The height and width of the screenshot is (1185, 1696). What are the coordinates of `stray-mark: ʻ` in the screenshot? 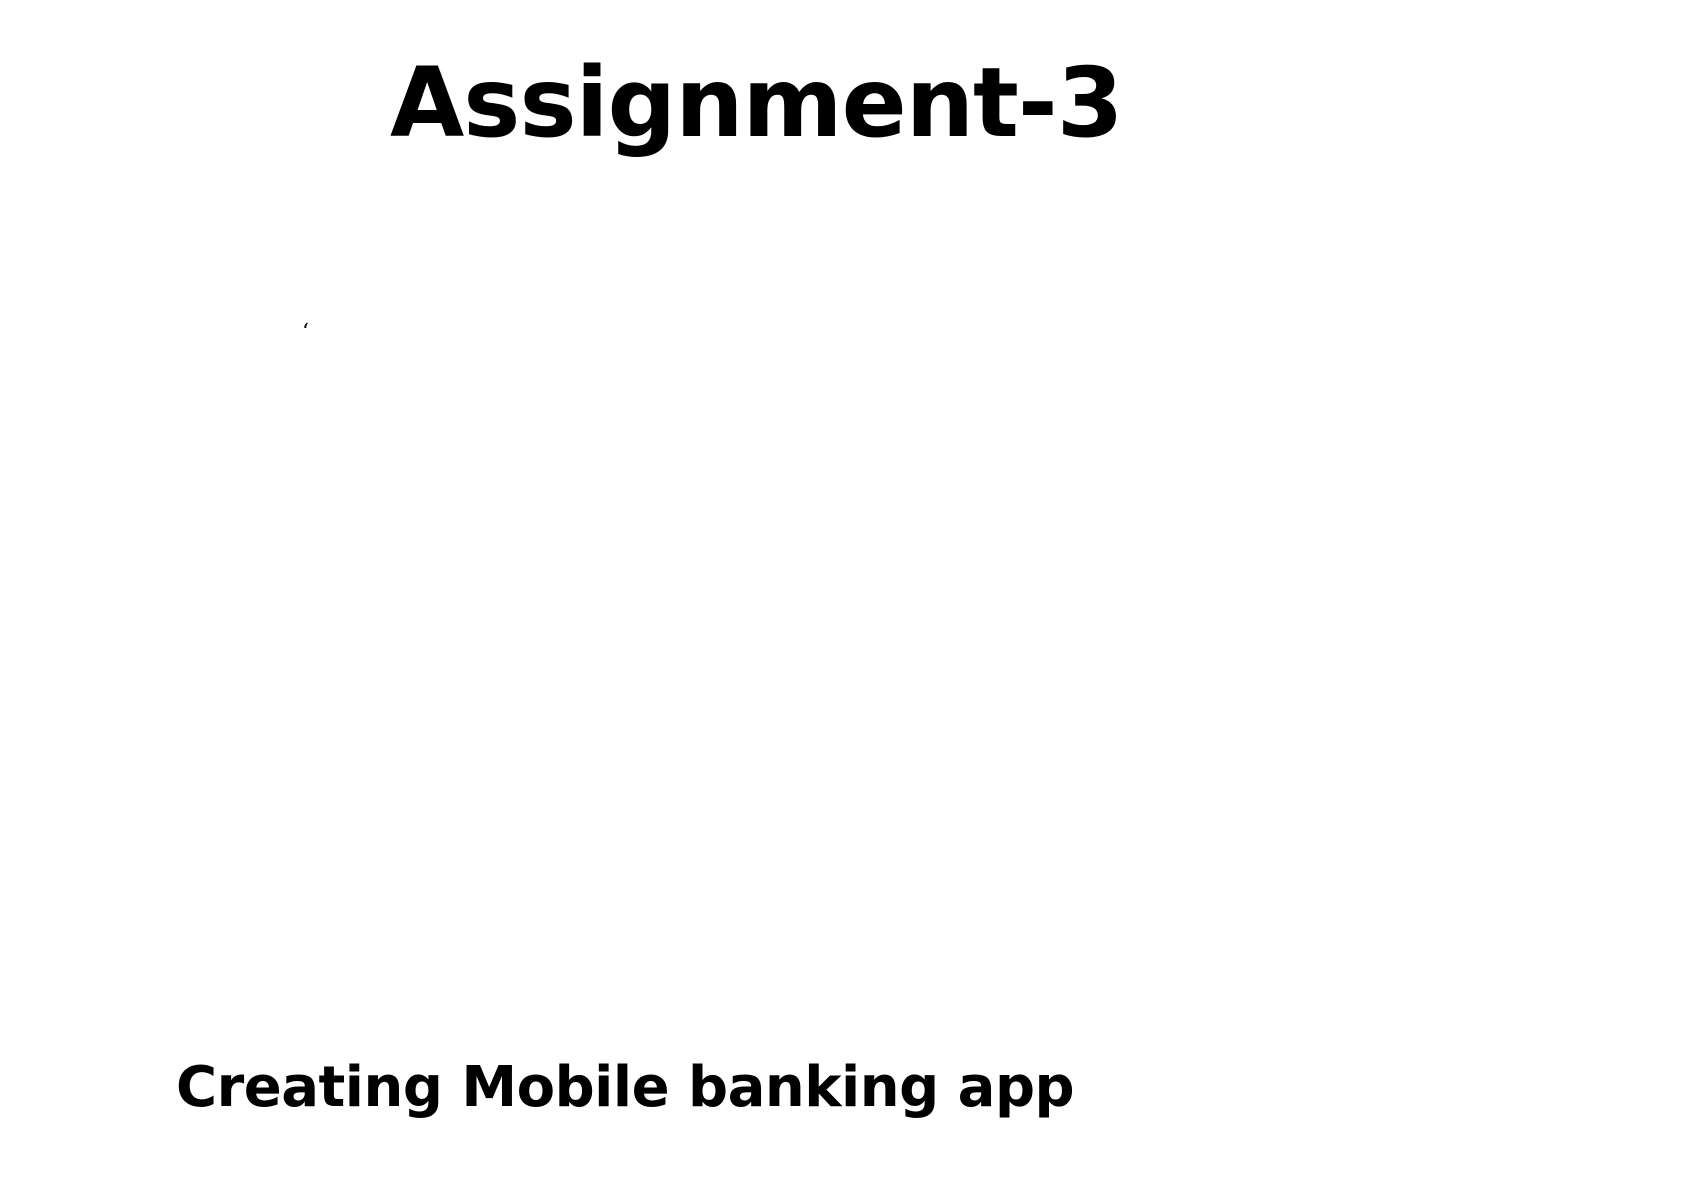 It's located at (305, 332).